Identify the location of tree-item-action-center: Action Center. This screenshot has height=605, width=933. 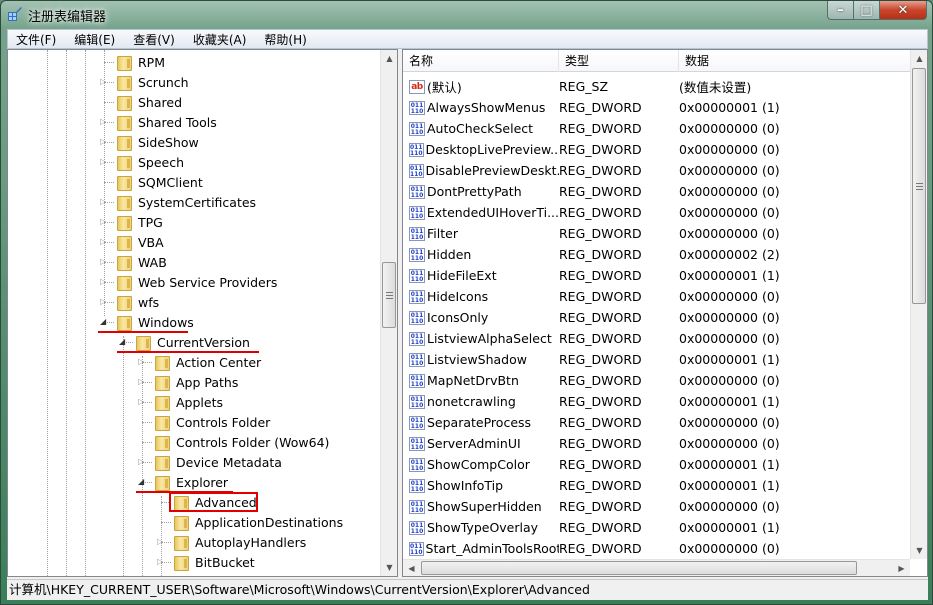
(207, 362).